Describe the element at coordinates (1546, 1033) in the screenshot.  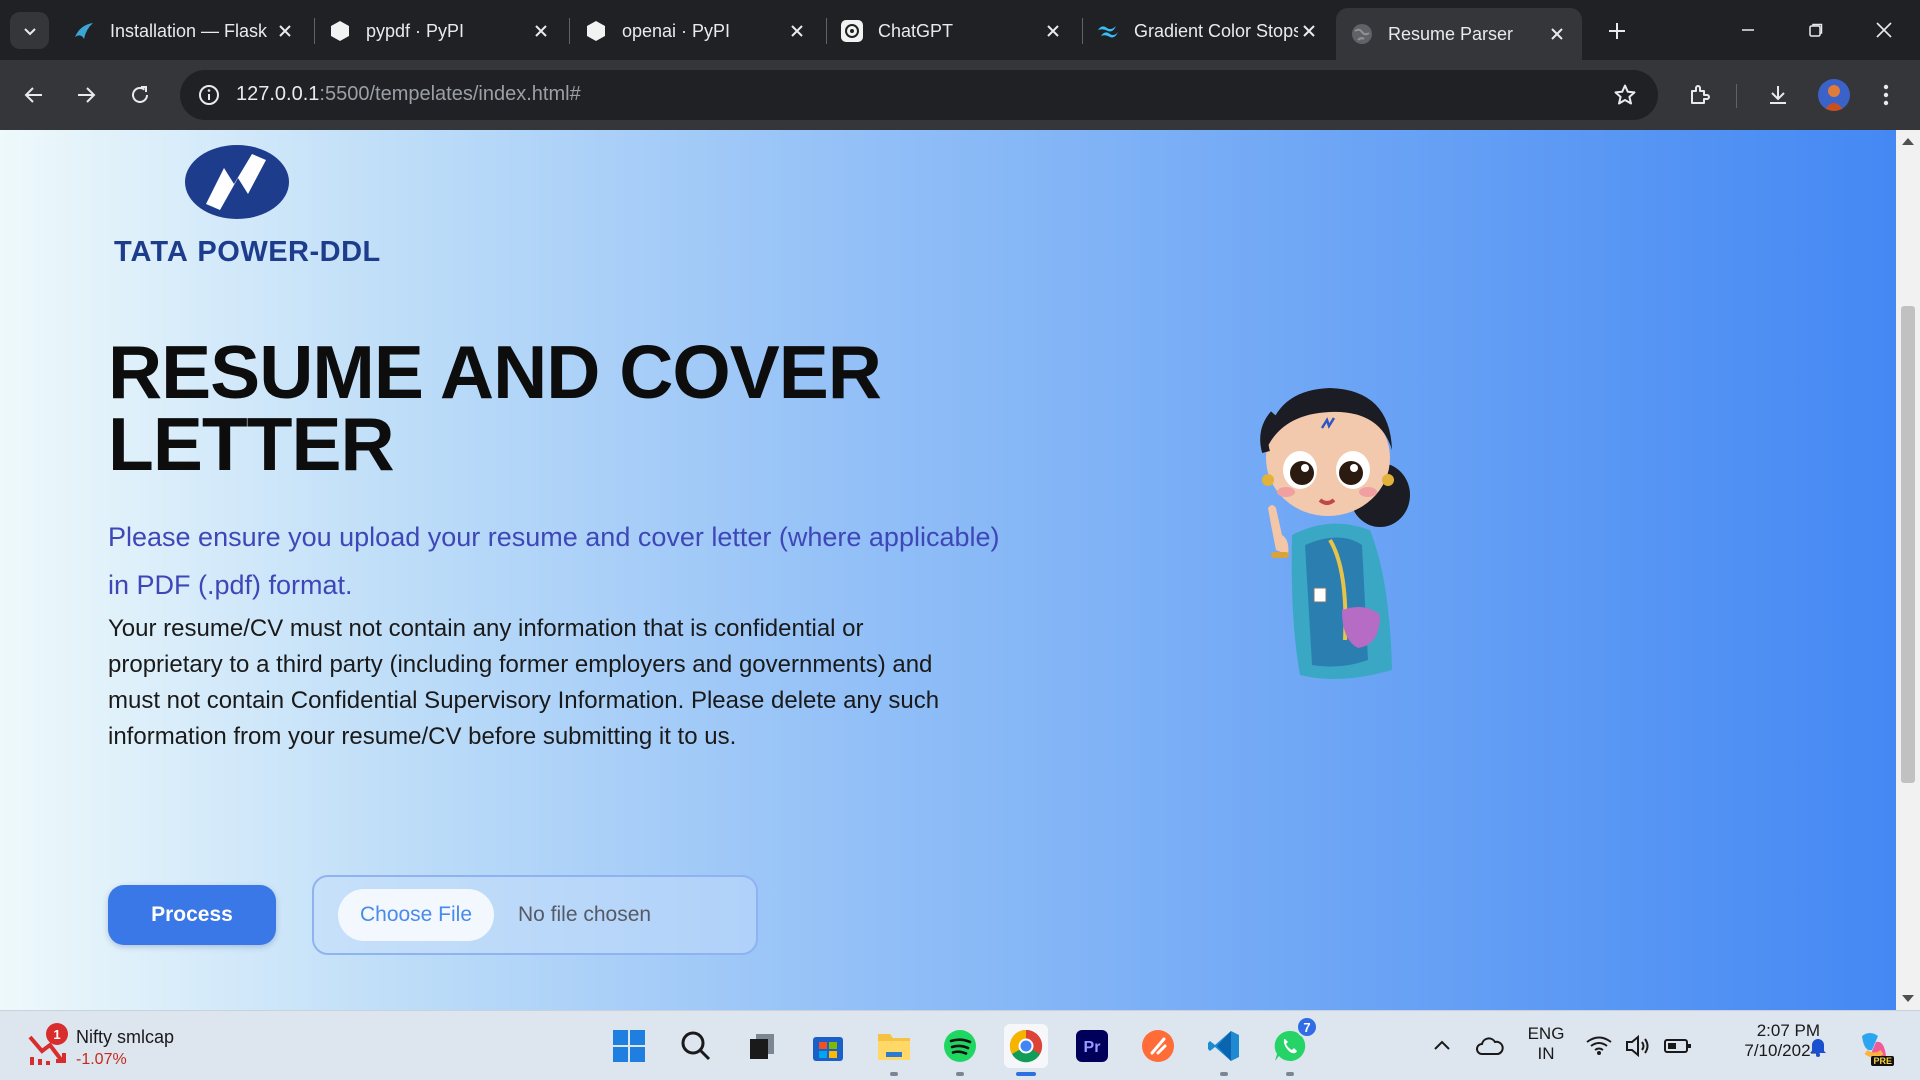
I see `language-code: ENG` at that location.